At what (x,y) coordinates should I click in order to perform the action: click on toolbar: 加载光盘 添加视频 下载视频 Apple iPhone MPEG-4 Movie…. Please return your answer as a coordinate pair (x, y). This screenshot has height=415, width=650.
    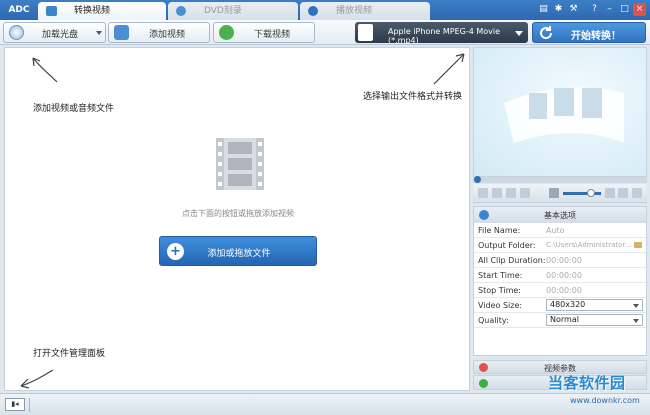
    Looking at the image, I should click on (325, 32).